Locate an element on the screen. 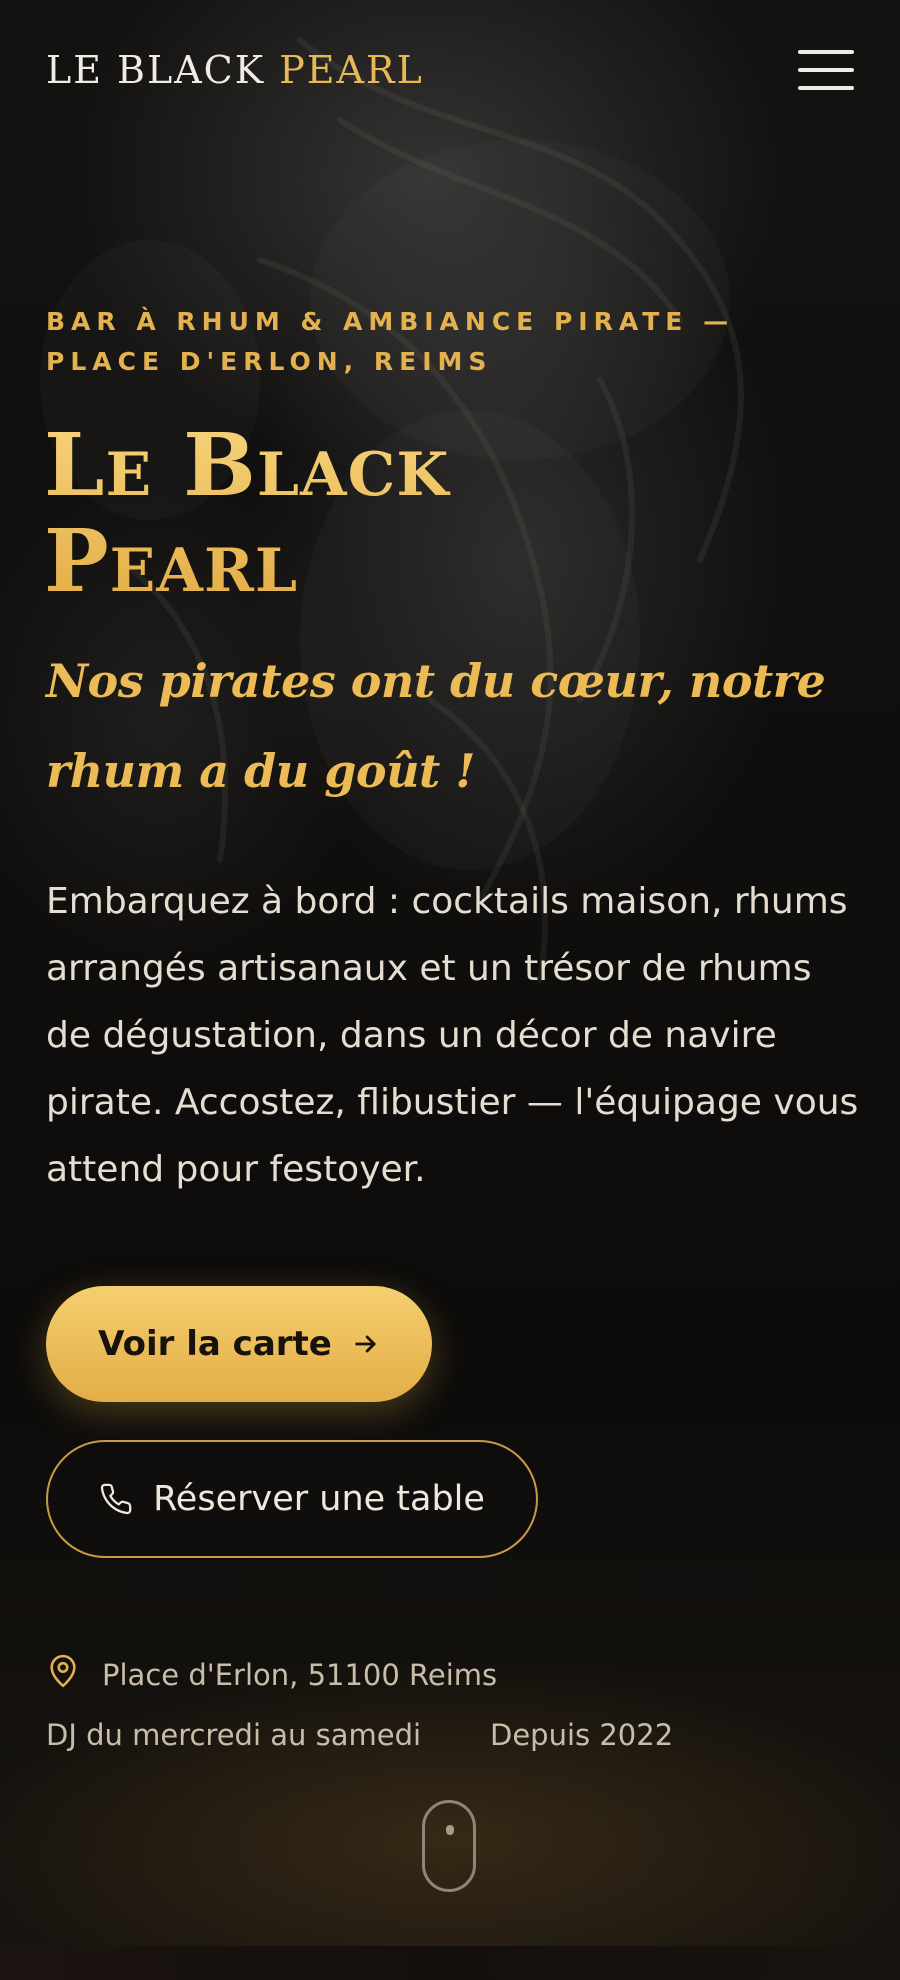  brand-logo: LE BLACK PEARL is located at coordinates (235, 70).